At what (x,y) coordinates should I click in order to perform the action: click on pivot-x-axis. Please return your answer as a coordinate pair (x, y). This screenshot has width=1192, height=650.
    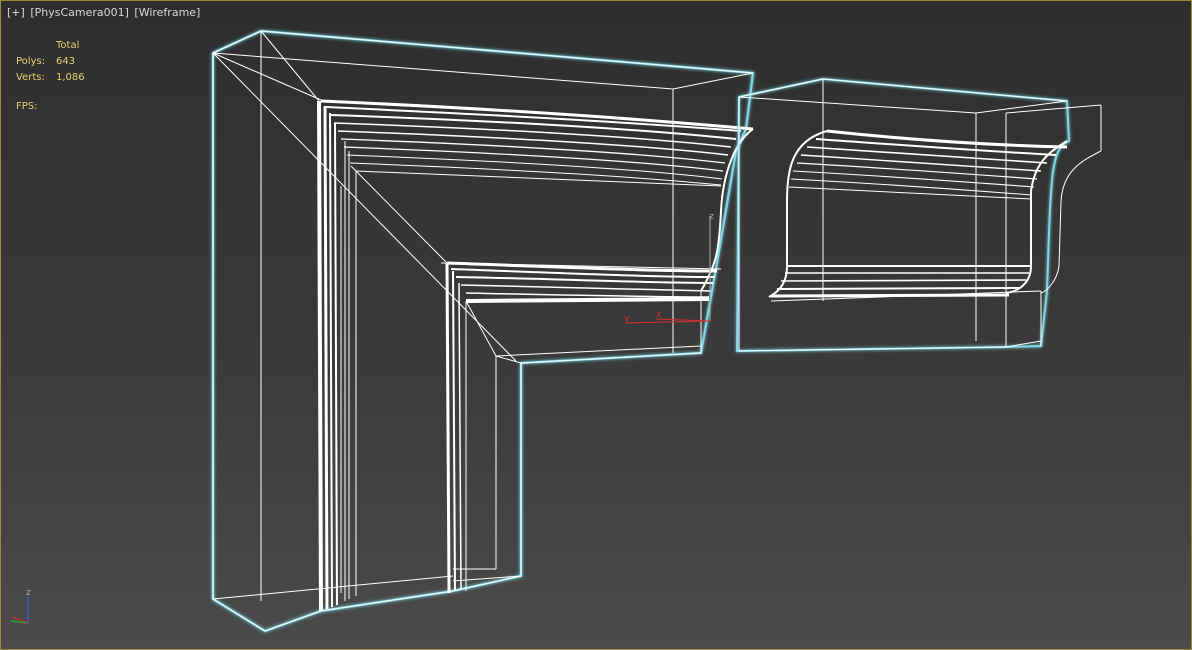
    Looking at the image, I should click on (668, 322).